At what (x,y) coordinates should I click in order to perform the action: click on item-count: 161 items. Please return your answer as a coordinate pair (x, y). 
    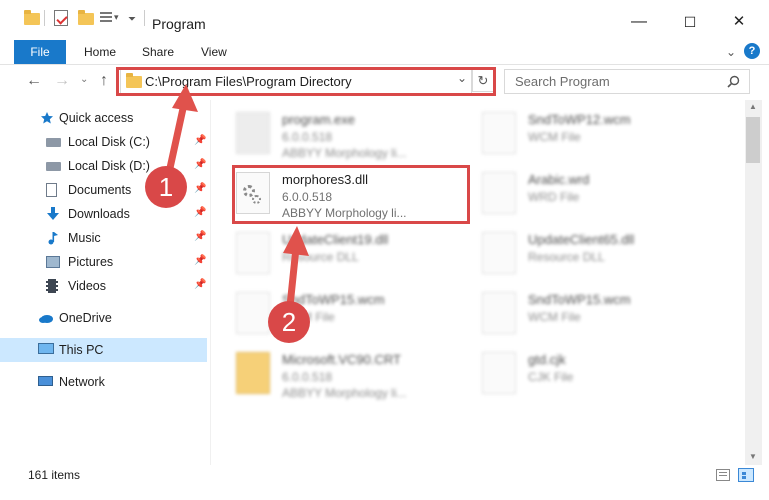
    Looking at the image, I should click on (54, 475).